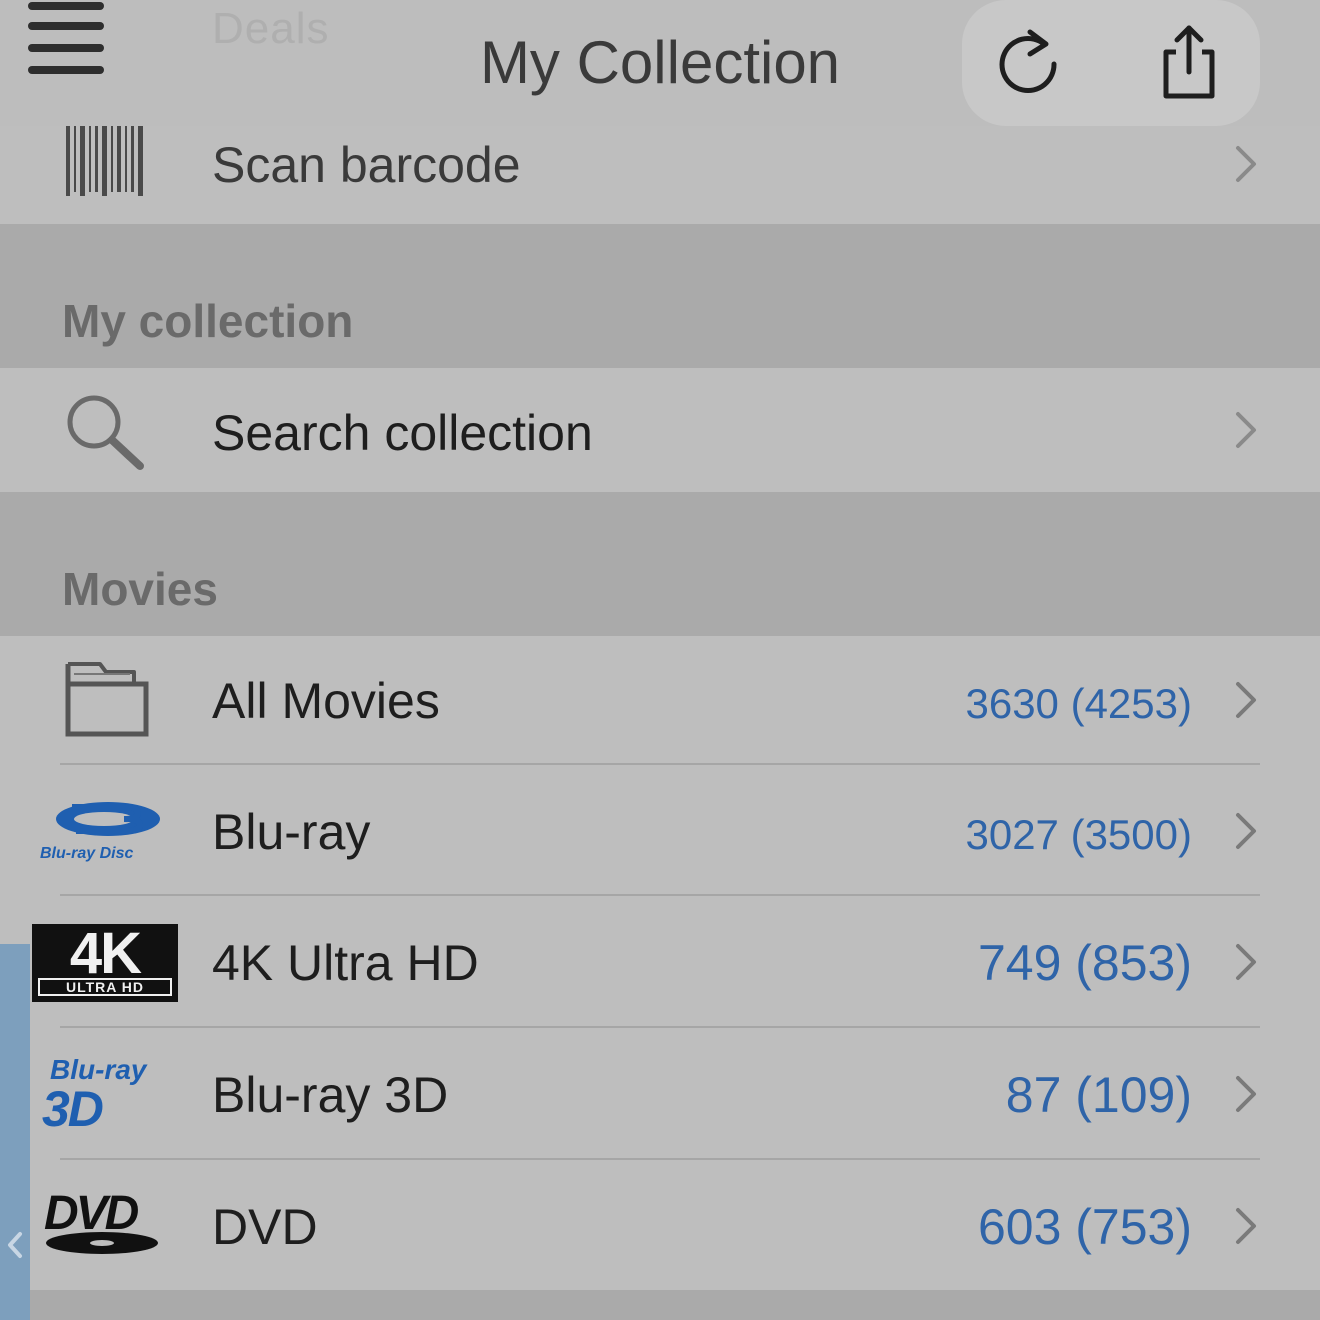  Describe the element at coordinates (345, 963) in the screenshot. I see `list-item-label: 4K Ultra HD` at that location.